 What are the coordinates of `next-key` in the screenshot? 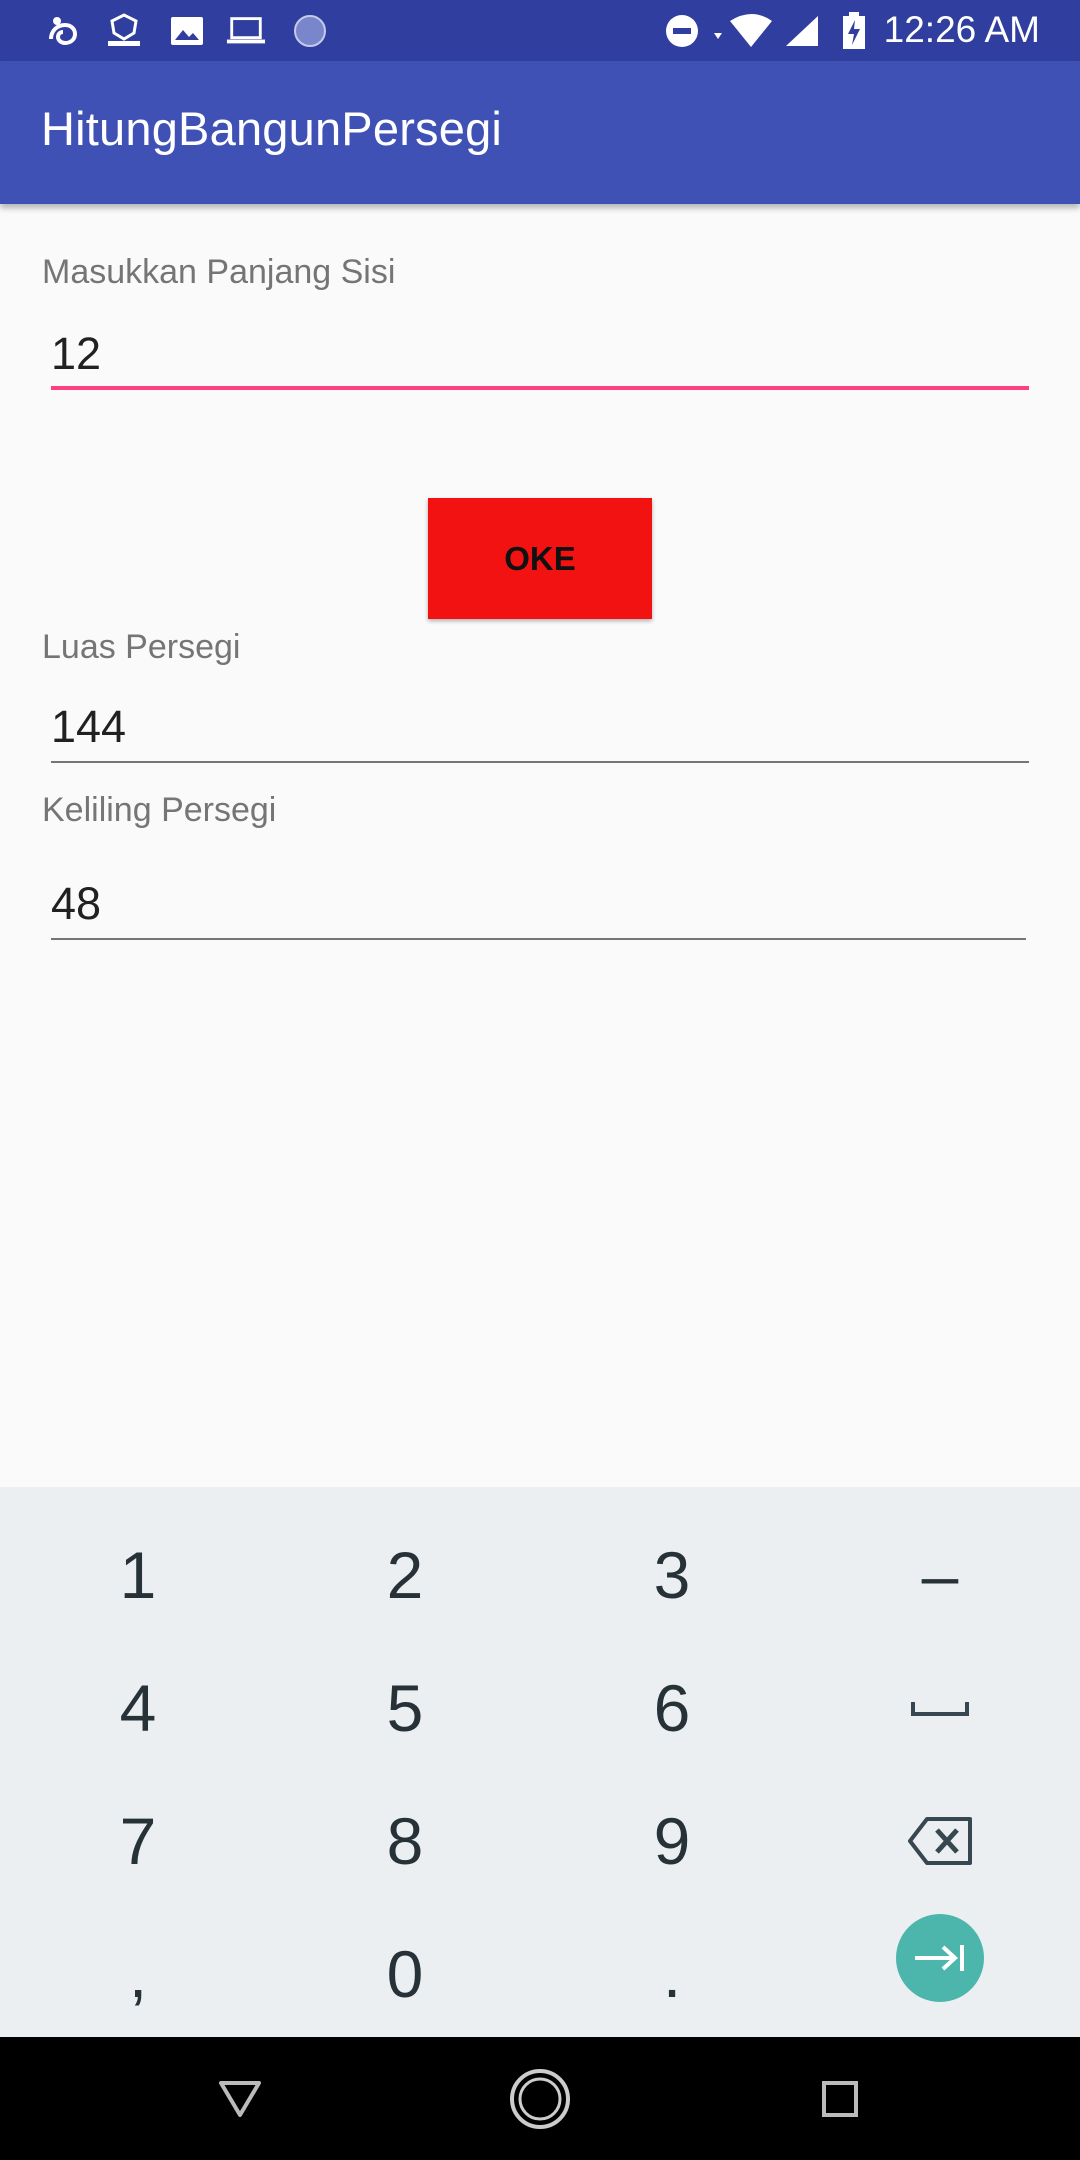 It's located at (940, 1958).